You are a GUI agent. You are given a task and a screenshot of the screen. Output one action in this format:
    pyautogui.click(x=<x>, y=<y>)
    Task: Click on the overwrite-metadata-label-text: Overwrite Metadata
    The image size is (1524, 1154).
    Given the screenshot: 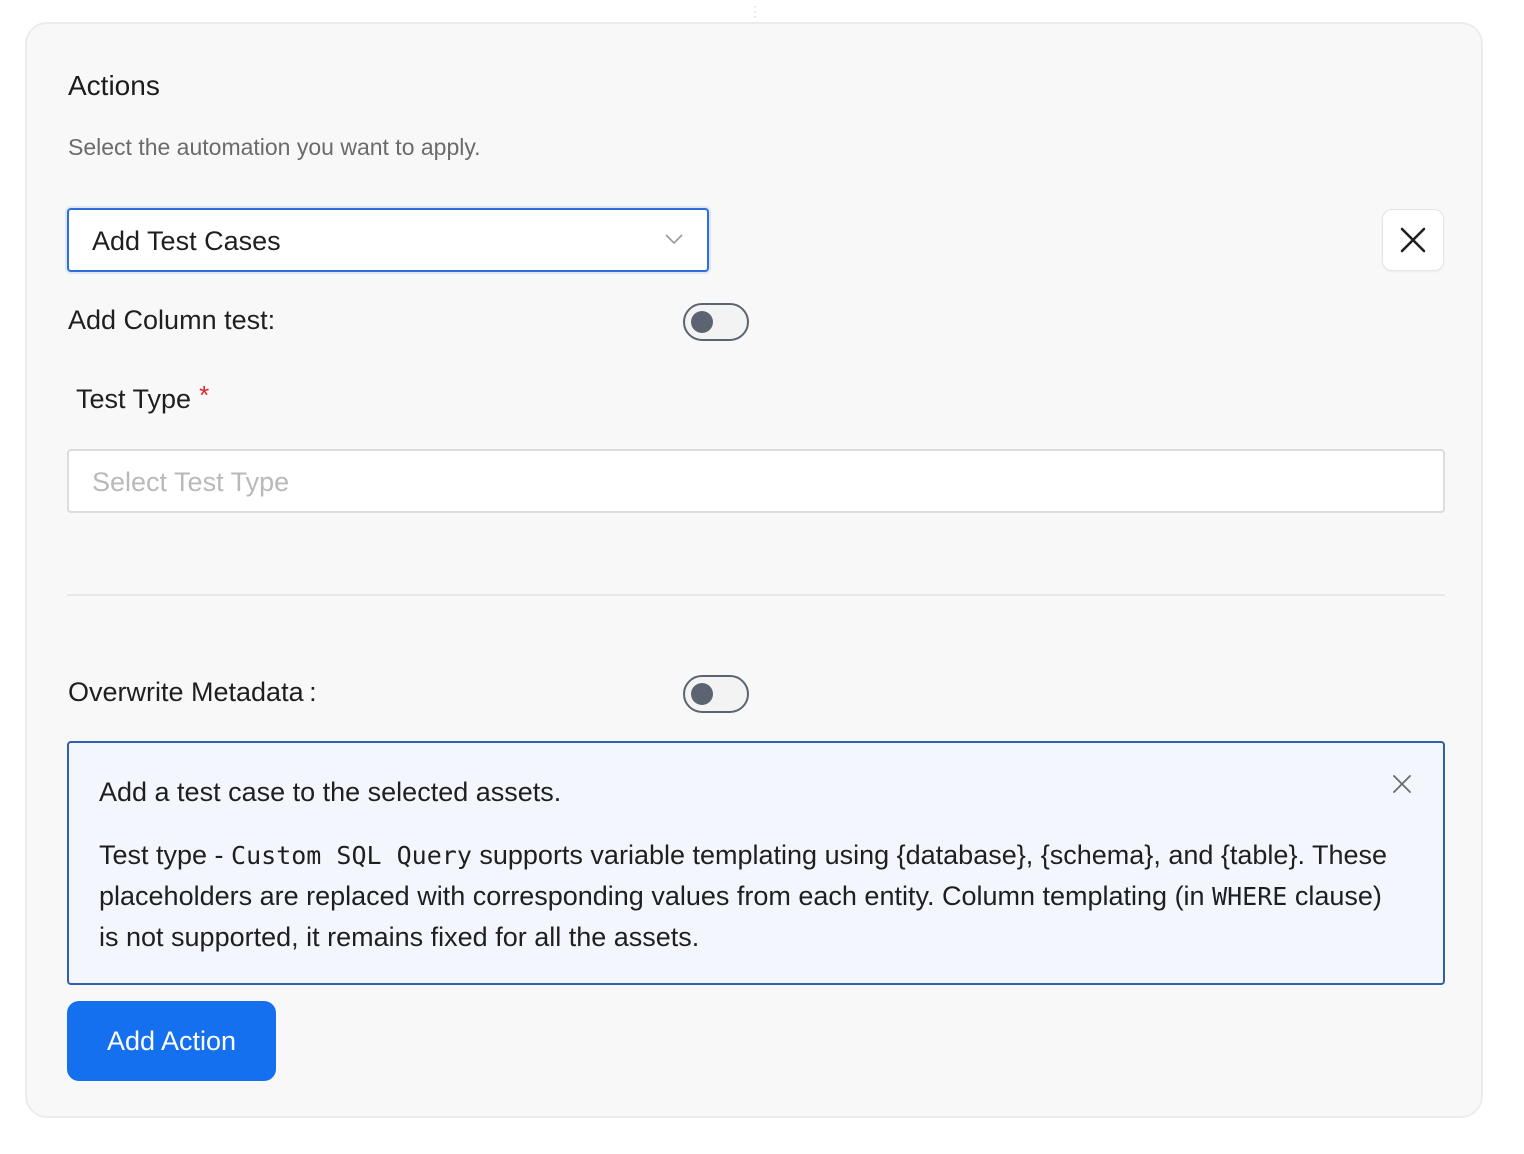 What is the action you would take?
    pyautogui.click(x=186, y=692)
    